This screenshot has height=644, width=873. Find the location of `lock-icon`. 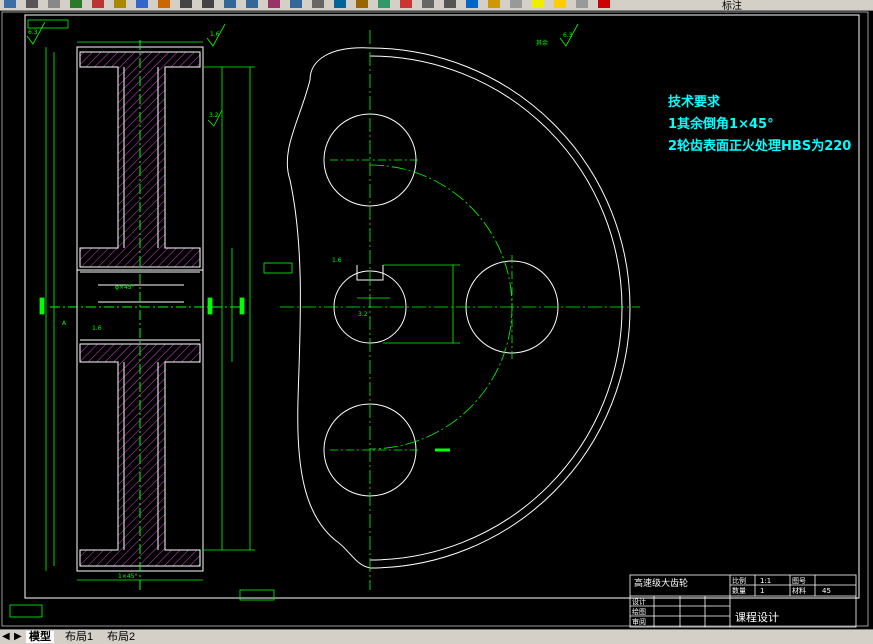

lock-icon is located at coordinates (582, 4).